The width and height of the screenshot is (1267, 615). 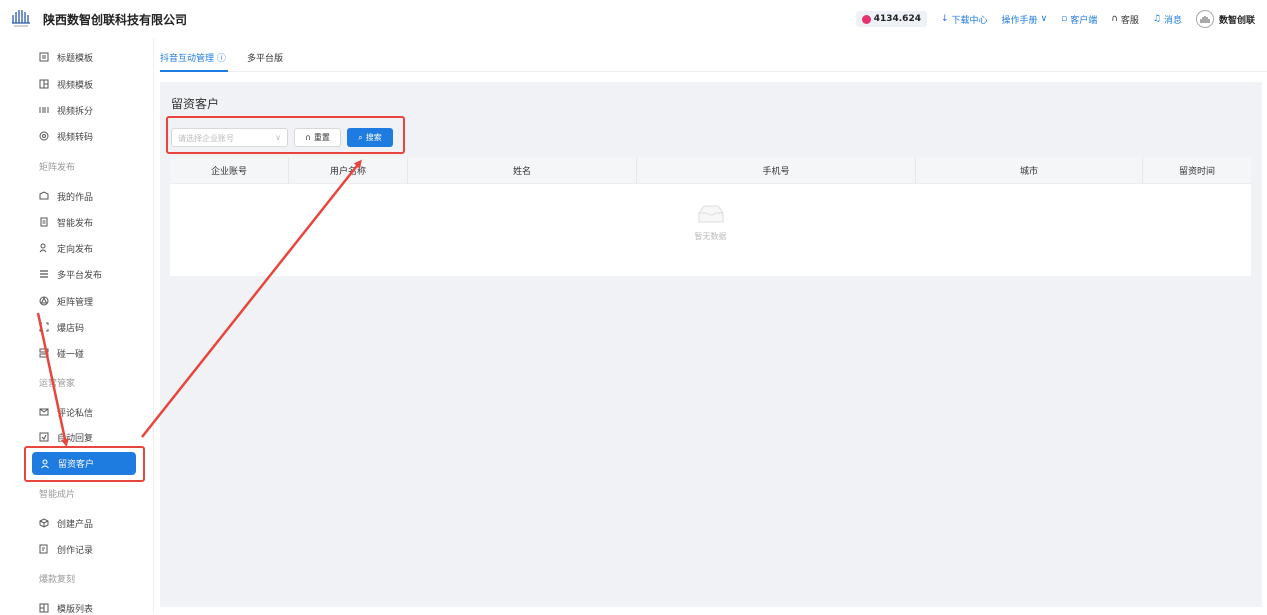 I want to click on avatar, so click(x=1204, y=19).